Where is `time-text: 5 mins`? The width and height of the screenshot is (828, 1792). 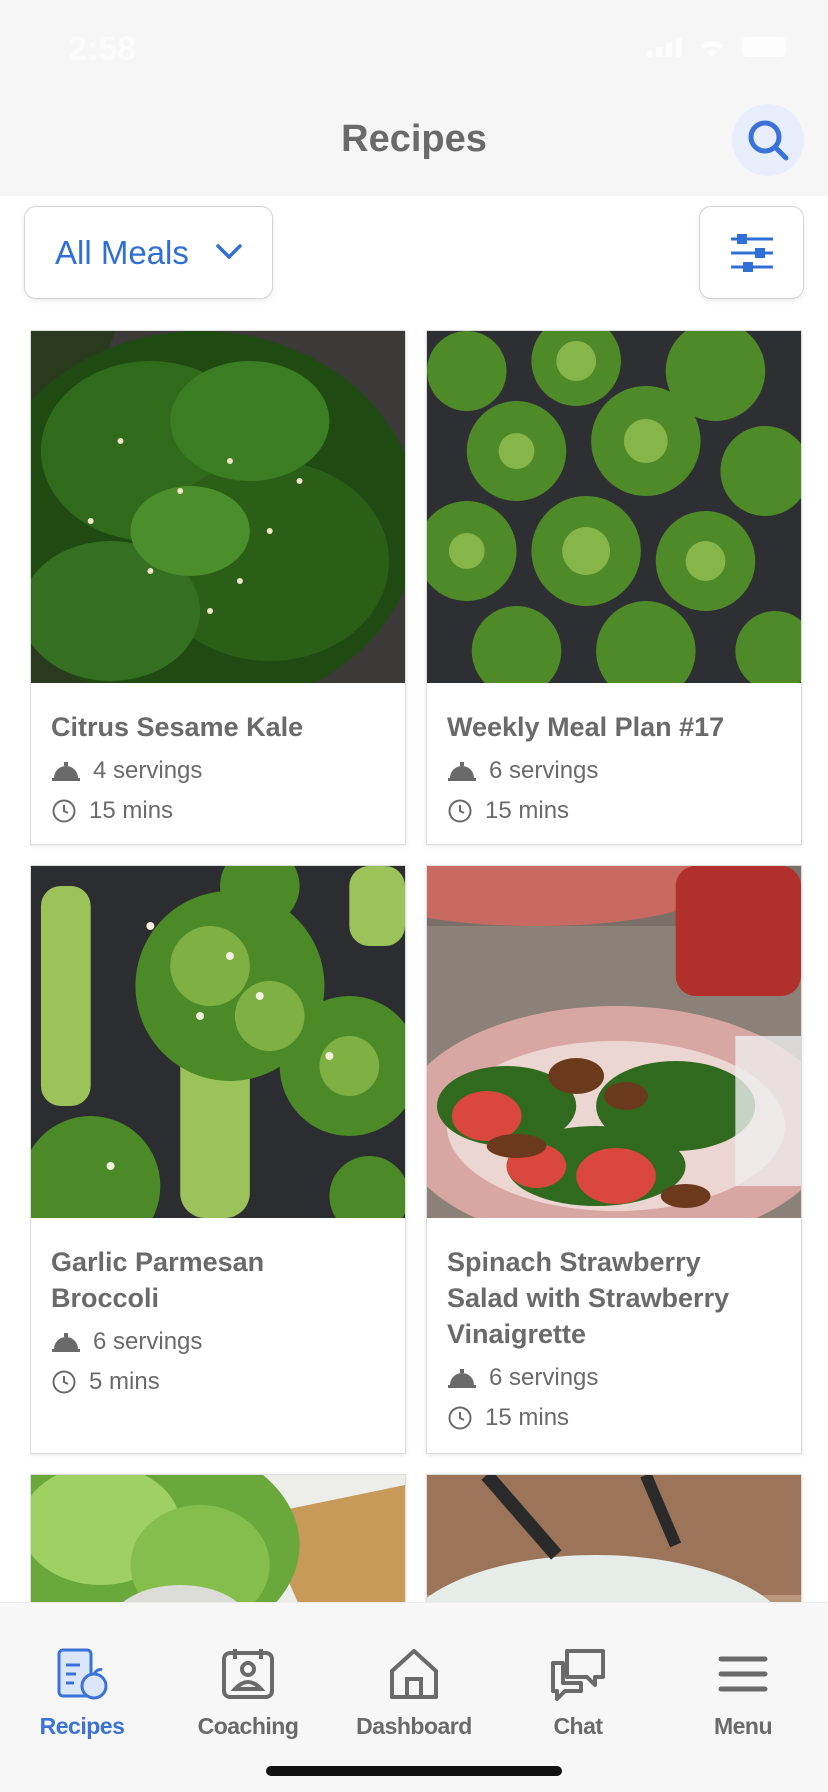 time-text: 5 mins is located at coordinates (124, 1381).